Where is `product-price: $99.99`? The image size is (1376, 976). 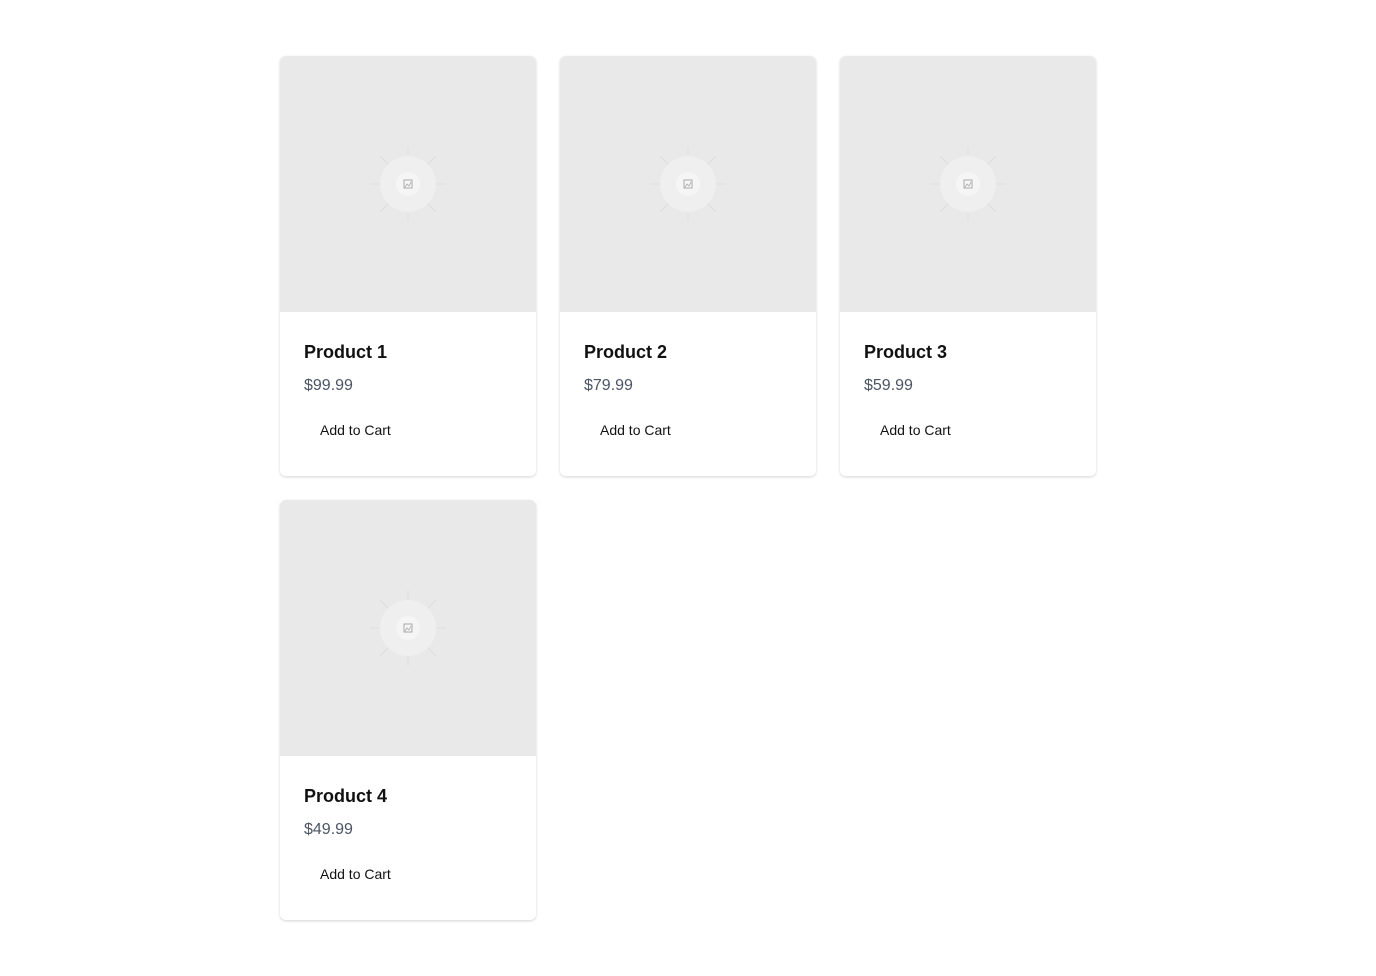 product-price: $99.99 is located at coordinates (328, 385).